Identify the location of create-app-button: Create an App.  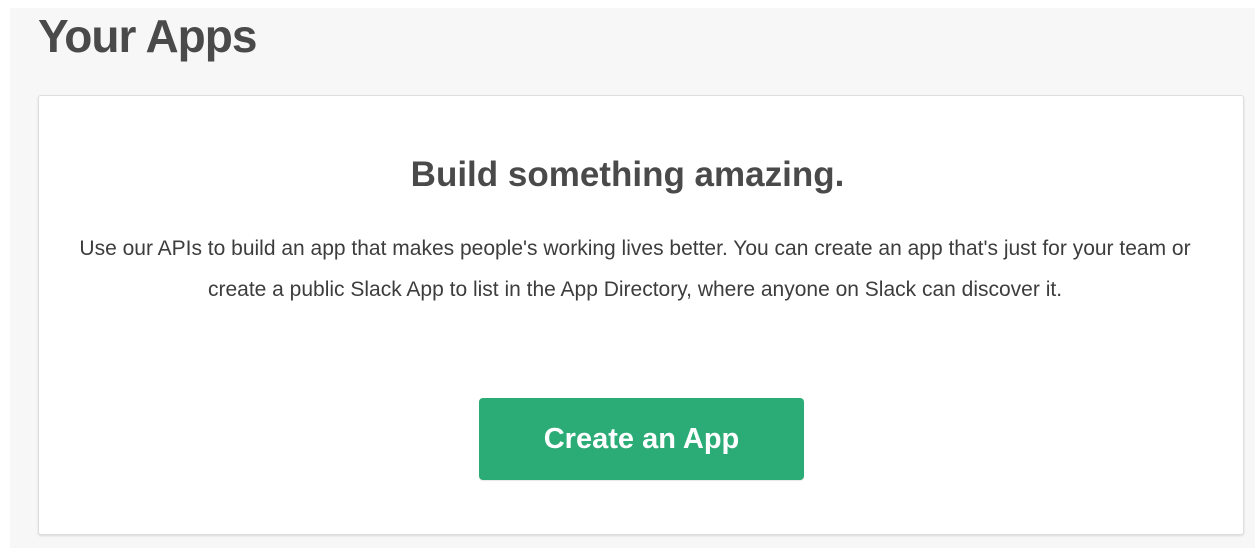
(641, 439).